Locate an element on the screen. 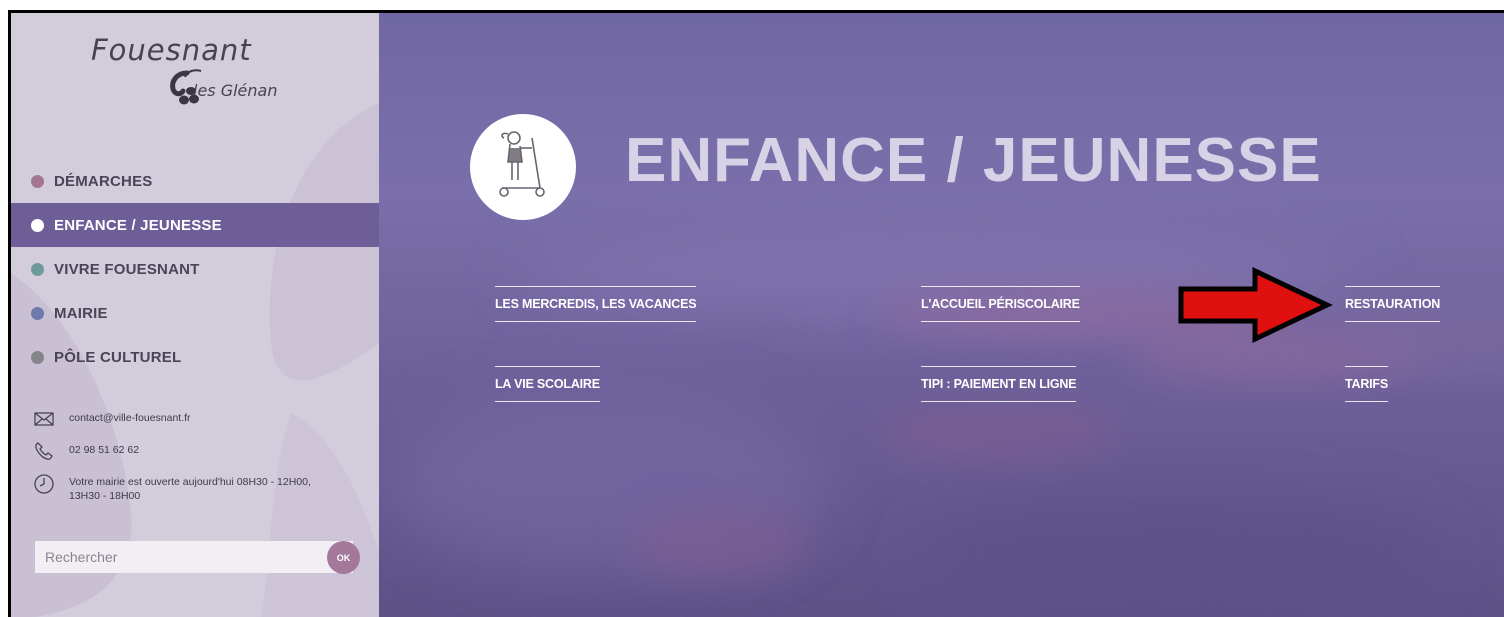 The width and height of the screenshot is (1504, 617). link-accueil-periscolaire: L'ACCUEIL PÉRISCOLAIRE is located at coordinates (1000, 304).